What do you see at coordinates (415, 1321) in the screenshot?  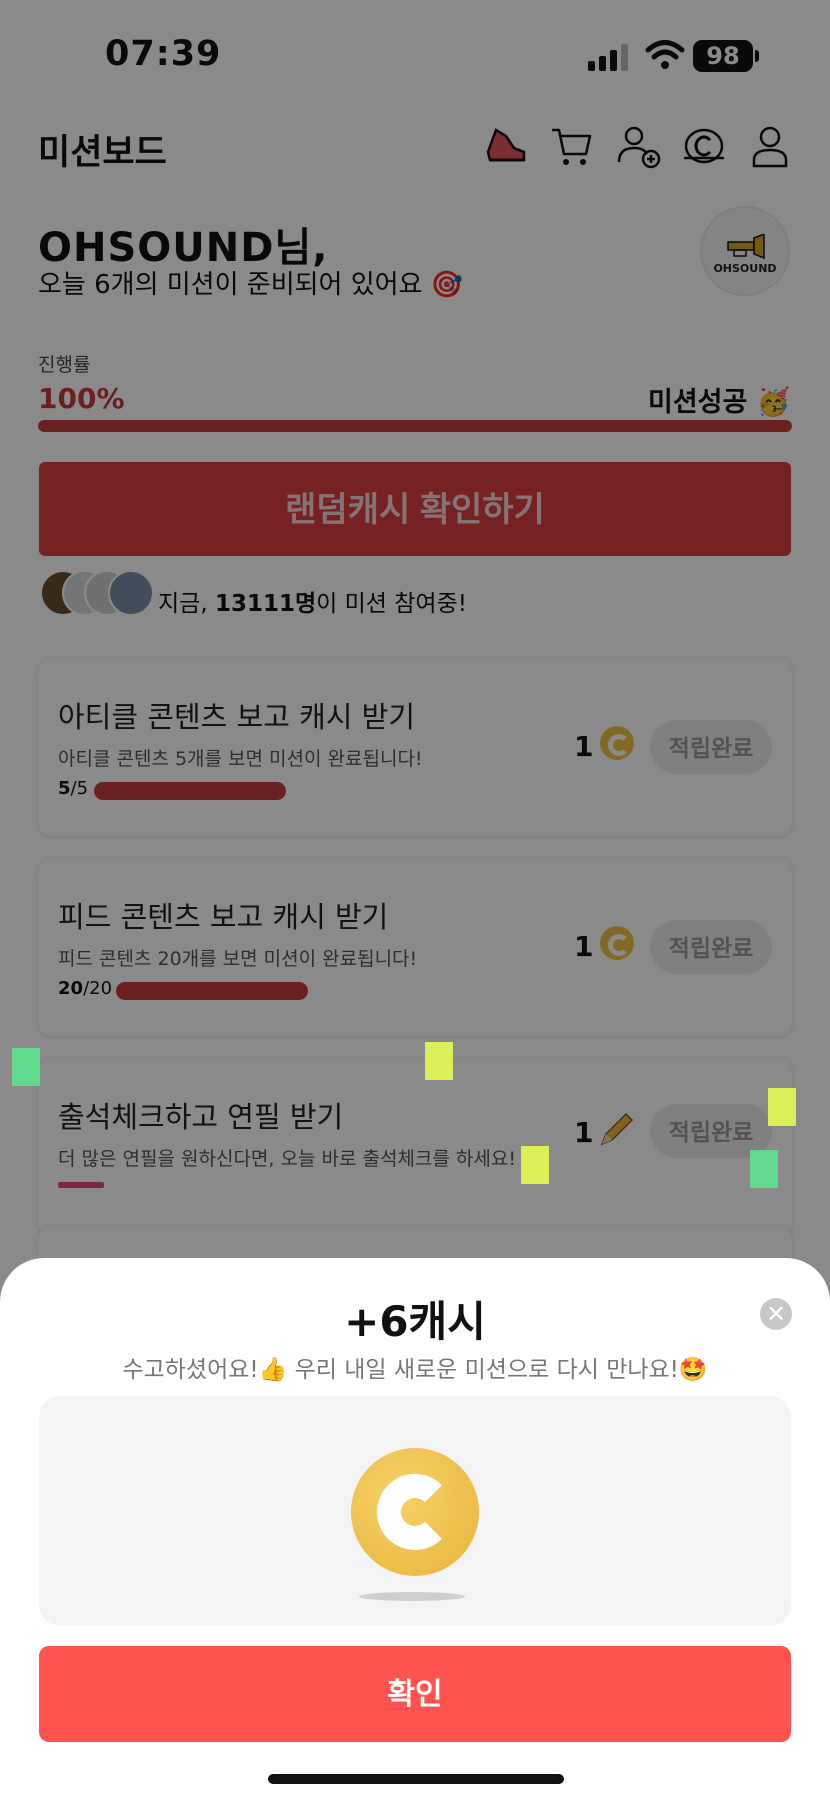 I see `sheet-title: +6캐시` at bounding box center [415, 1321].